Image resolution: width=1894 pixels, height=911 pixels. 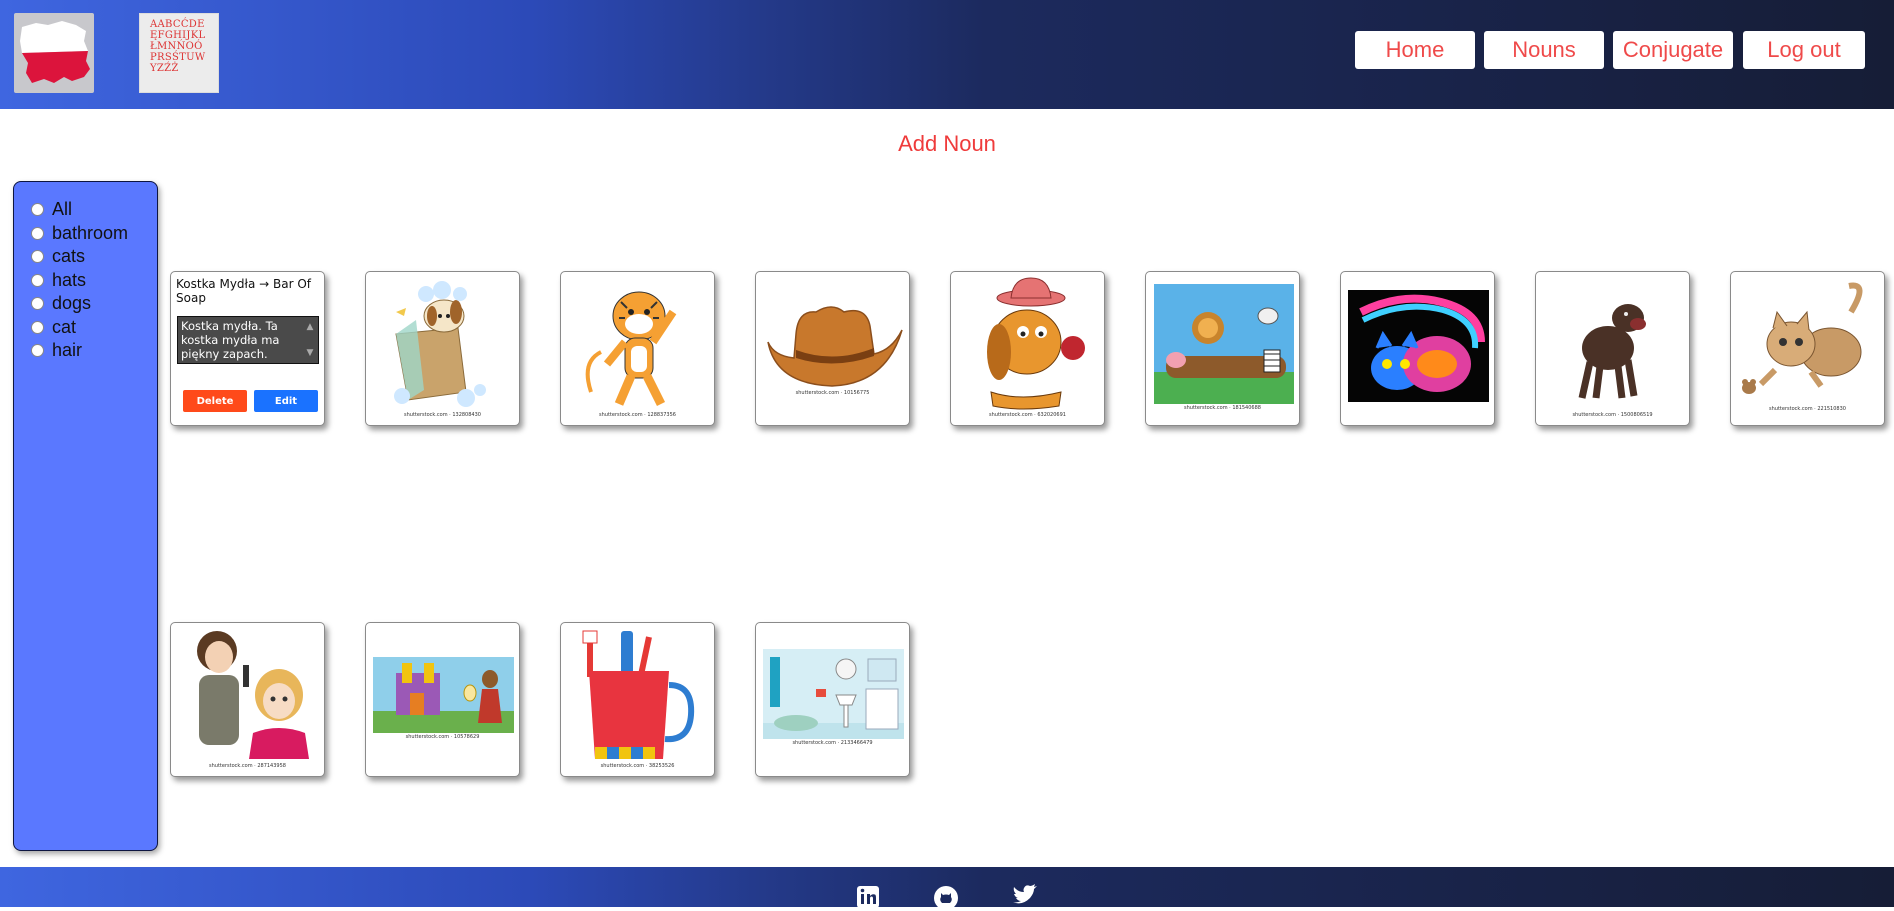 What do you see at coordinates (631, 349) in the screenshot?
I see `tiger-image` at bounding box center [631, 349].